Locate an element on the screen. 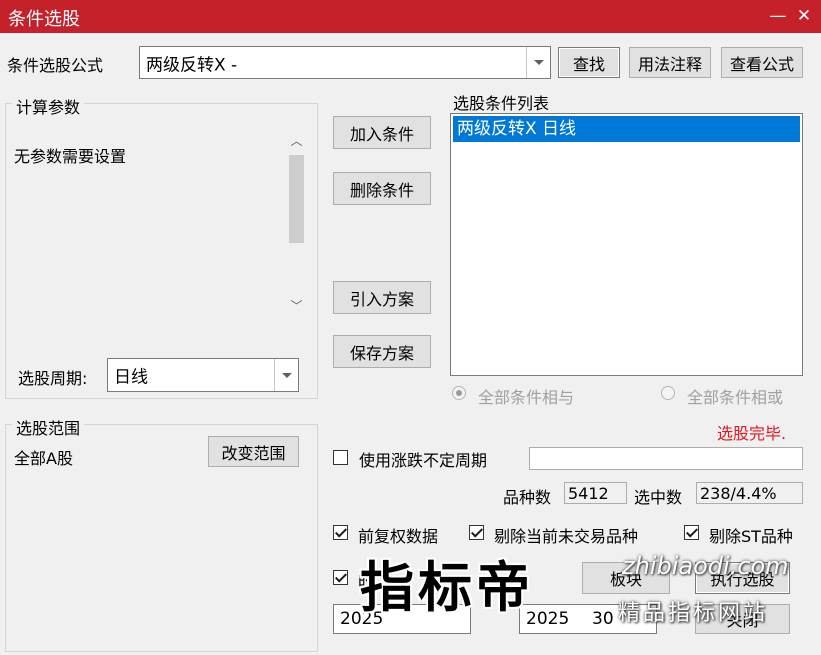  import-plan-button: 引入方案 is located at coordinates (382, 297).